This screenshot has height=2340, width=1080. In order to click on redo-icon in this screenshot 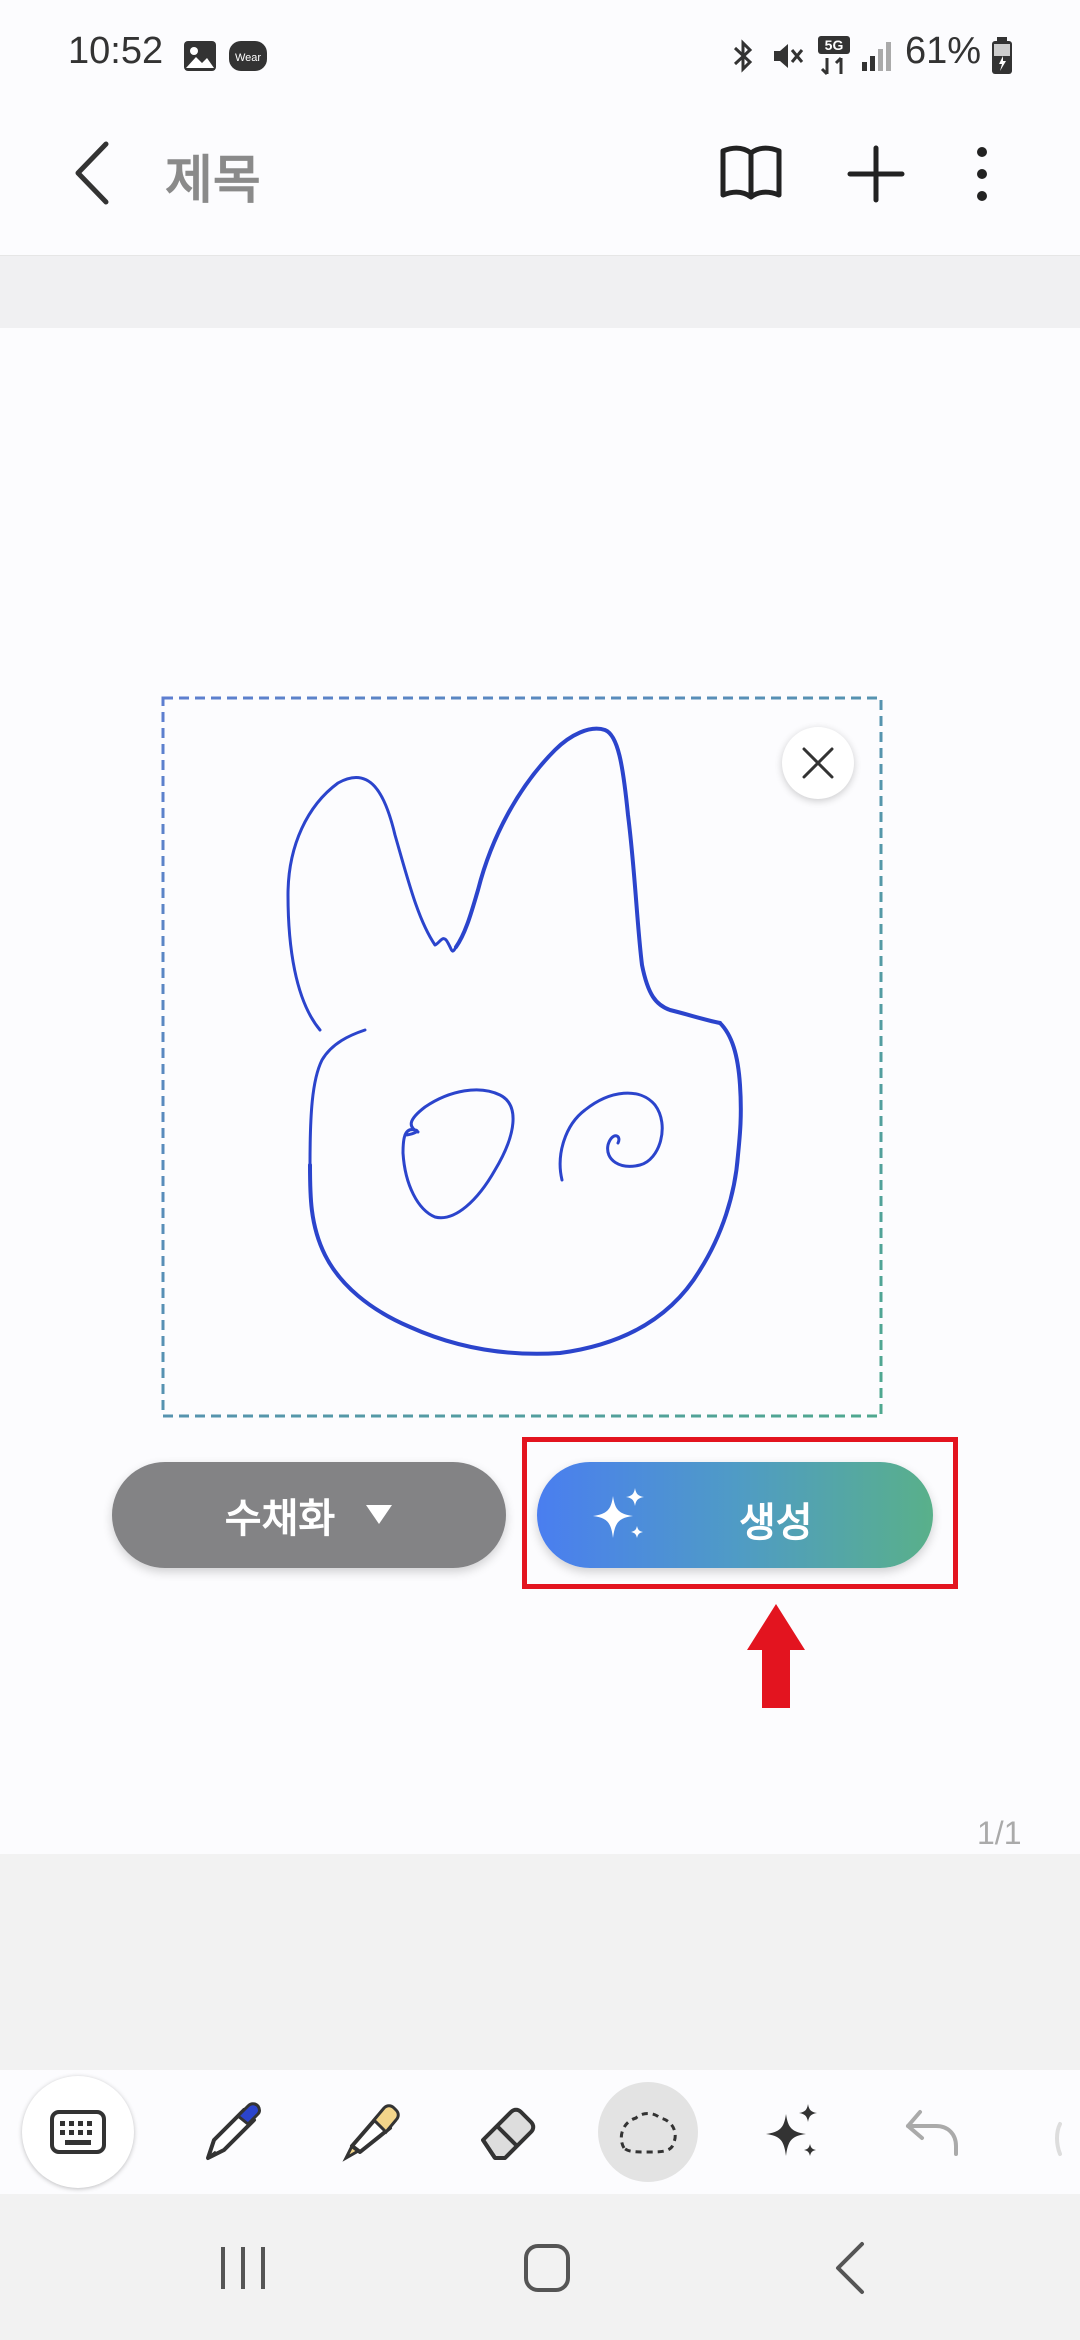, I will do `click(1063, 2135)`.